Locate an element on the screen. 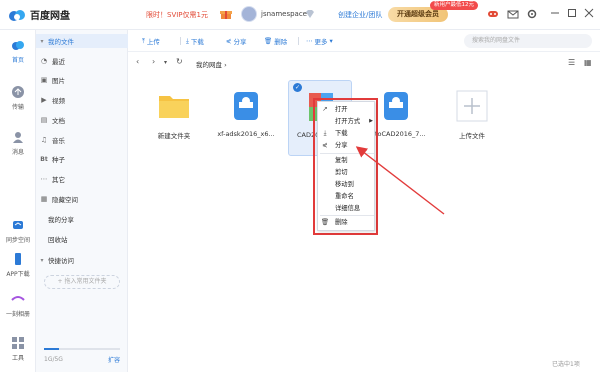 This screenshot has width=600, height=372. sidebar-my-files: ▾ 我的文件 is located at coordinates (82, 41).